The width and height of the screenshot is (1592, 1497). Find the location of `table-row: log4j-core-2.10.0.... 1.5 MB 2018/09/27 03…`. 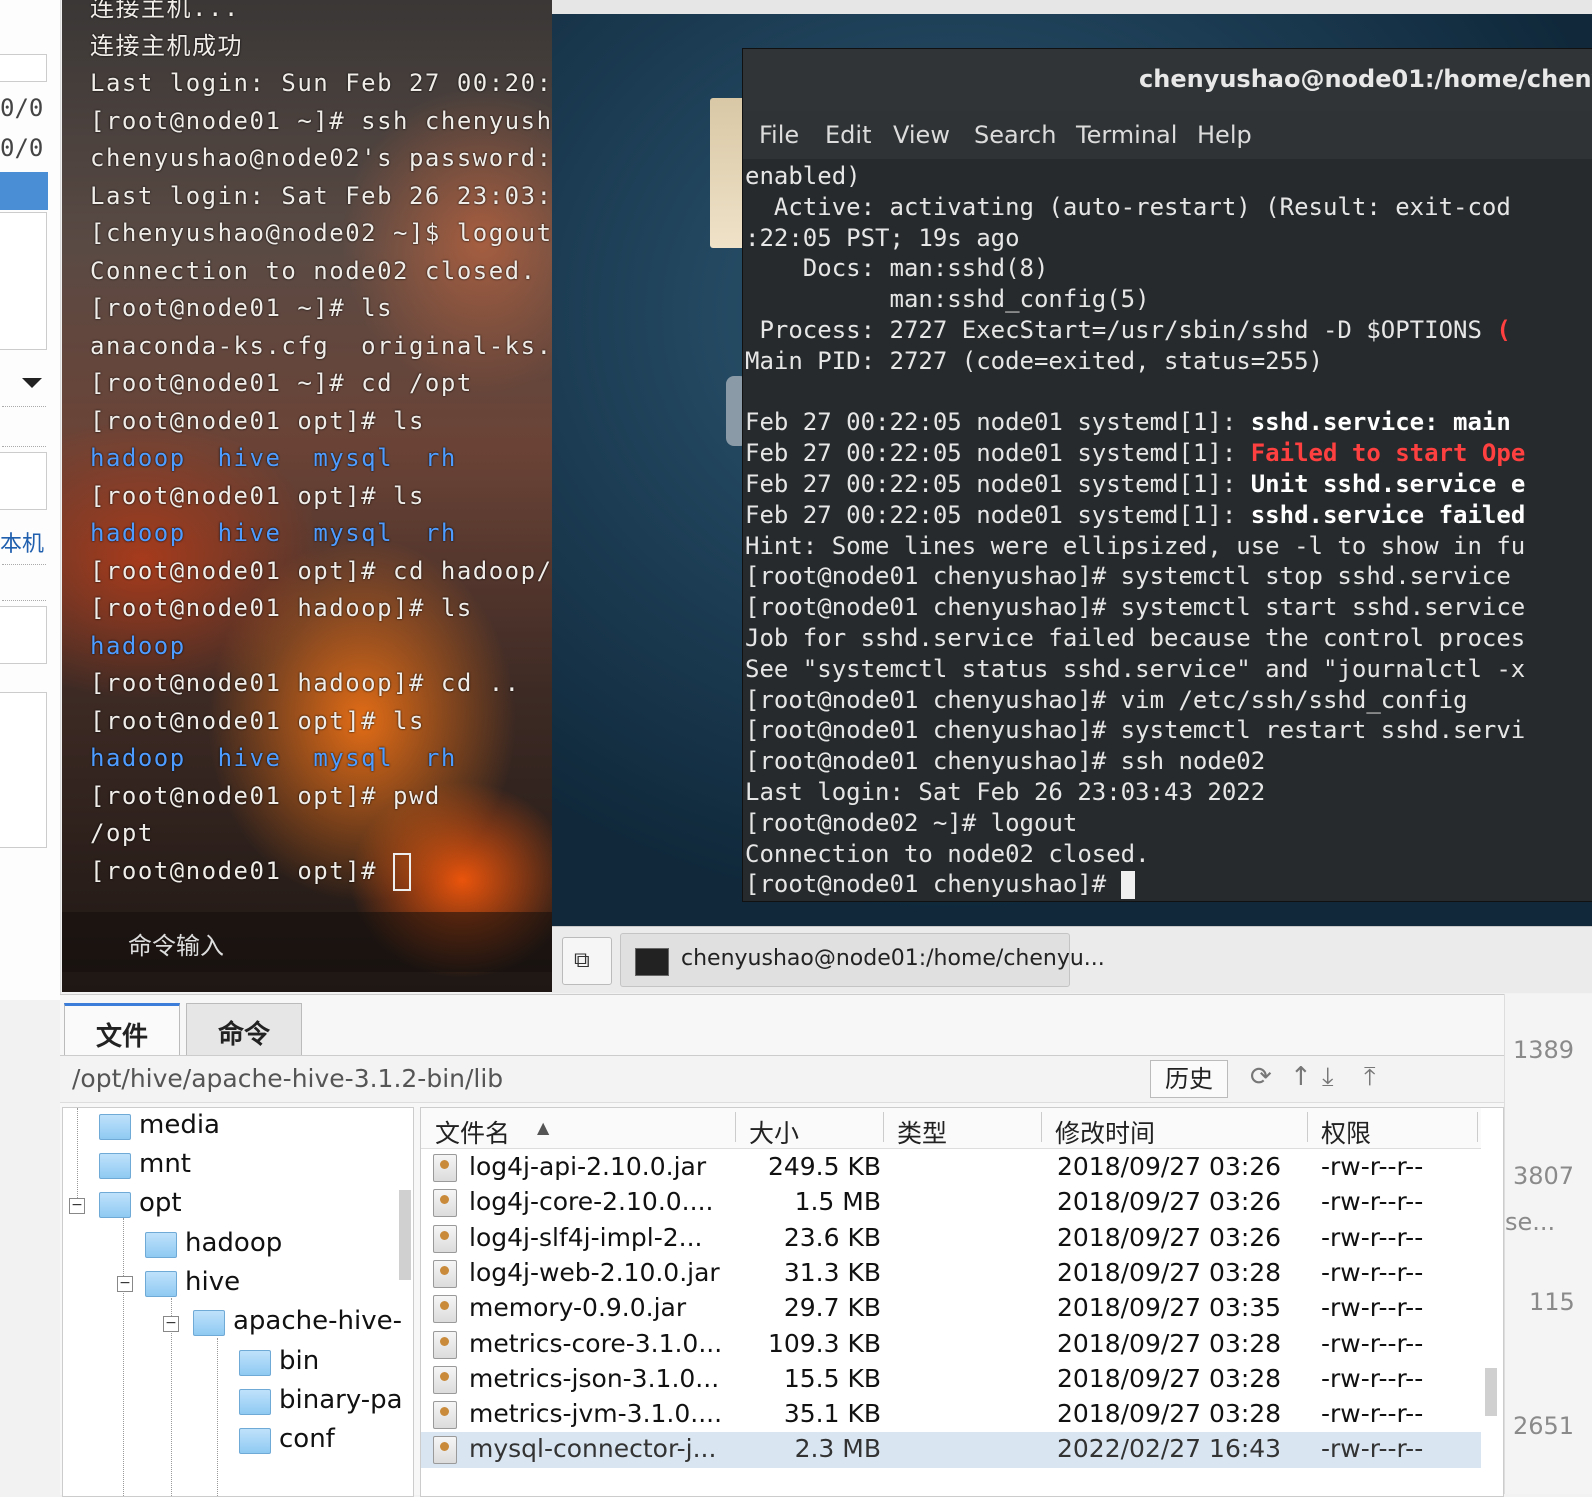

table-row: log4j-core-2.10.0.... 1.5 MB 2018/09/27 03… is located at coordinates (951, 1202).